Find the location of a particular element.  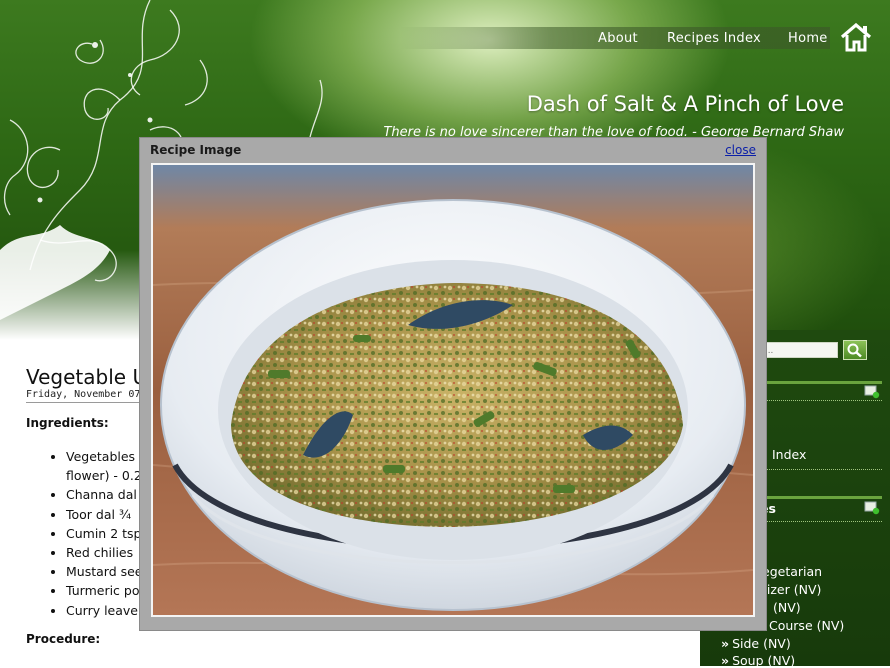

list-item: Turmeric po is located at coordinates (104, 590).